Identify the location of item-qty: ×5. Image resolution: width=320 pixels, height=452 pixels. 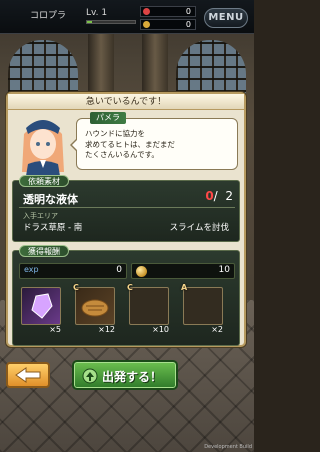
(55, 329).